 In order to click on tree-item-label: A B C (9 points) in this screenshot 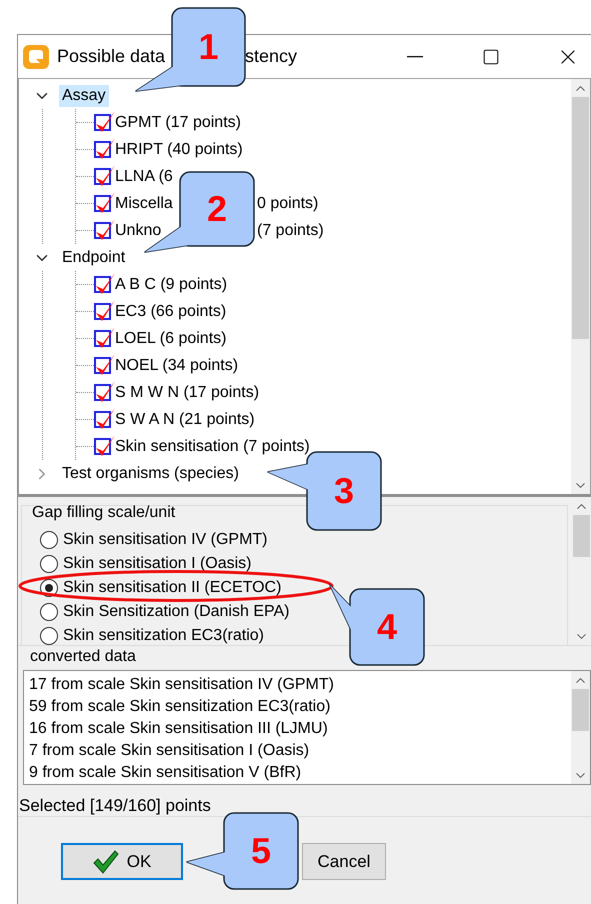, I will do `click(171, 285)`.